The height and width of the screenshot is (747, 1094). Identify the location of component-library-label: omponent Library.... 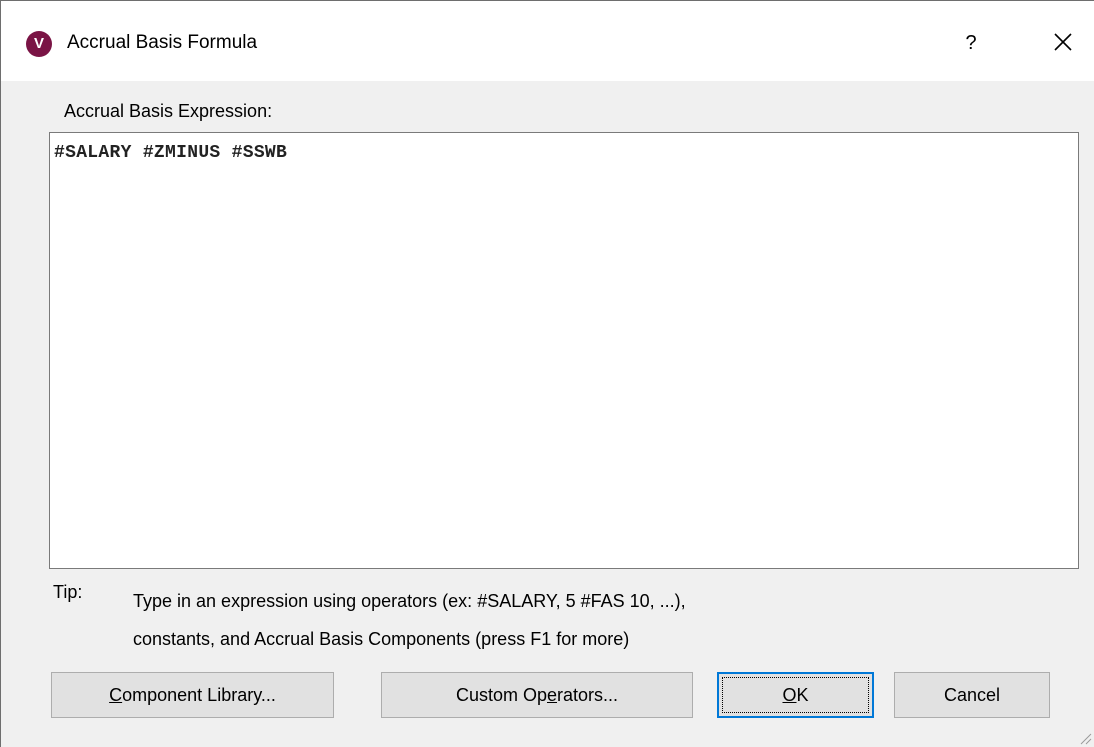
(199, 695).